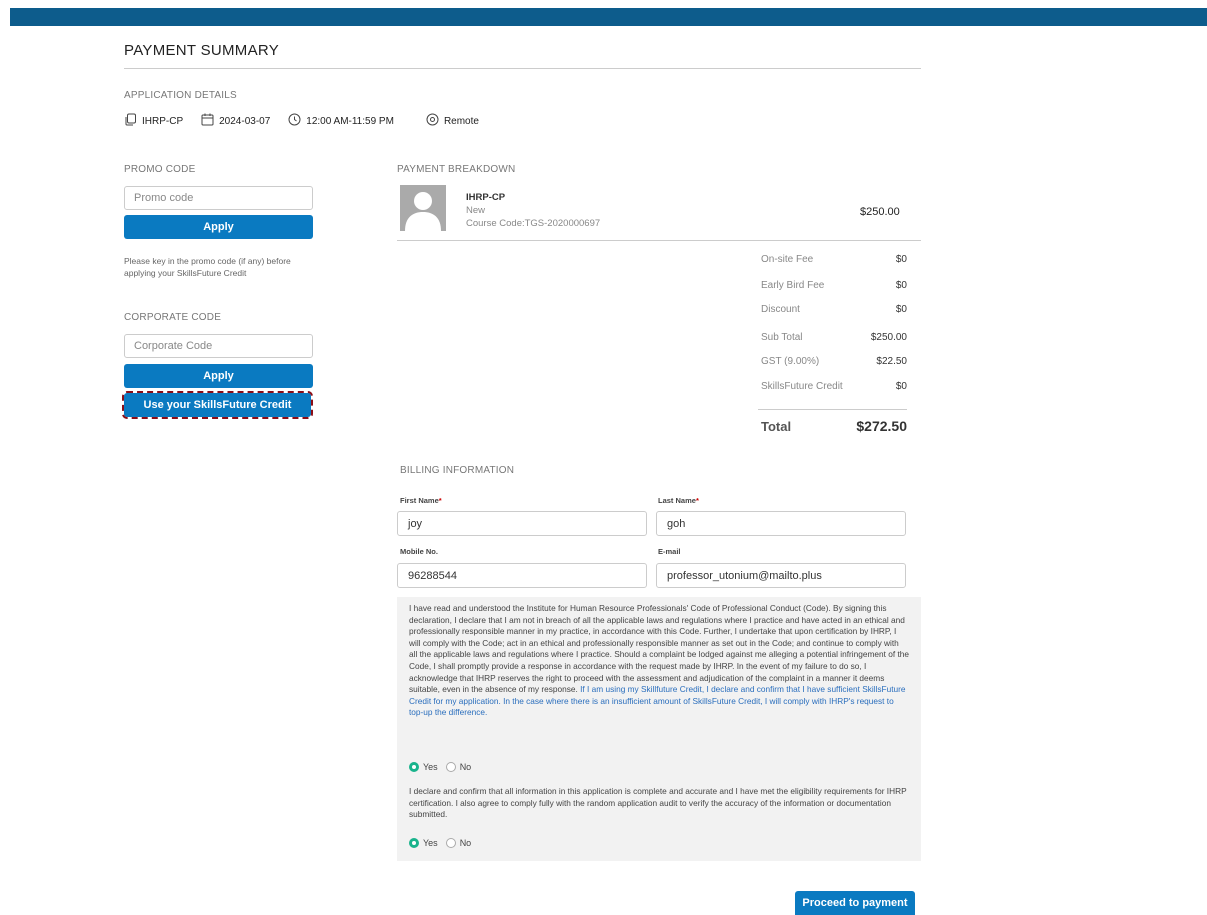  I want to click on email-label: E-mail, so click(669, 551).